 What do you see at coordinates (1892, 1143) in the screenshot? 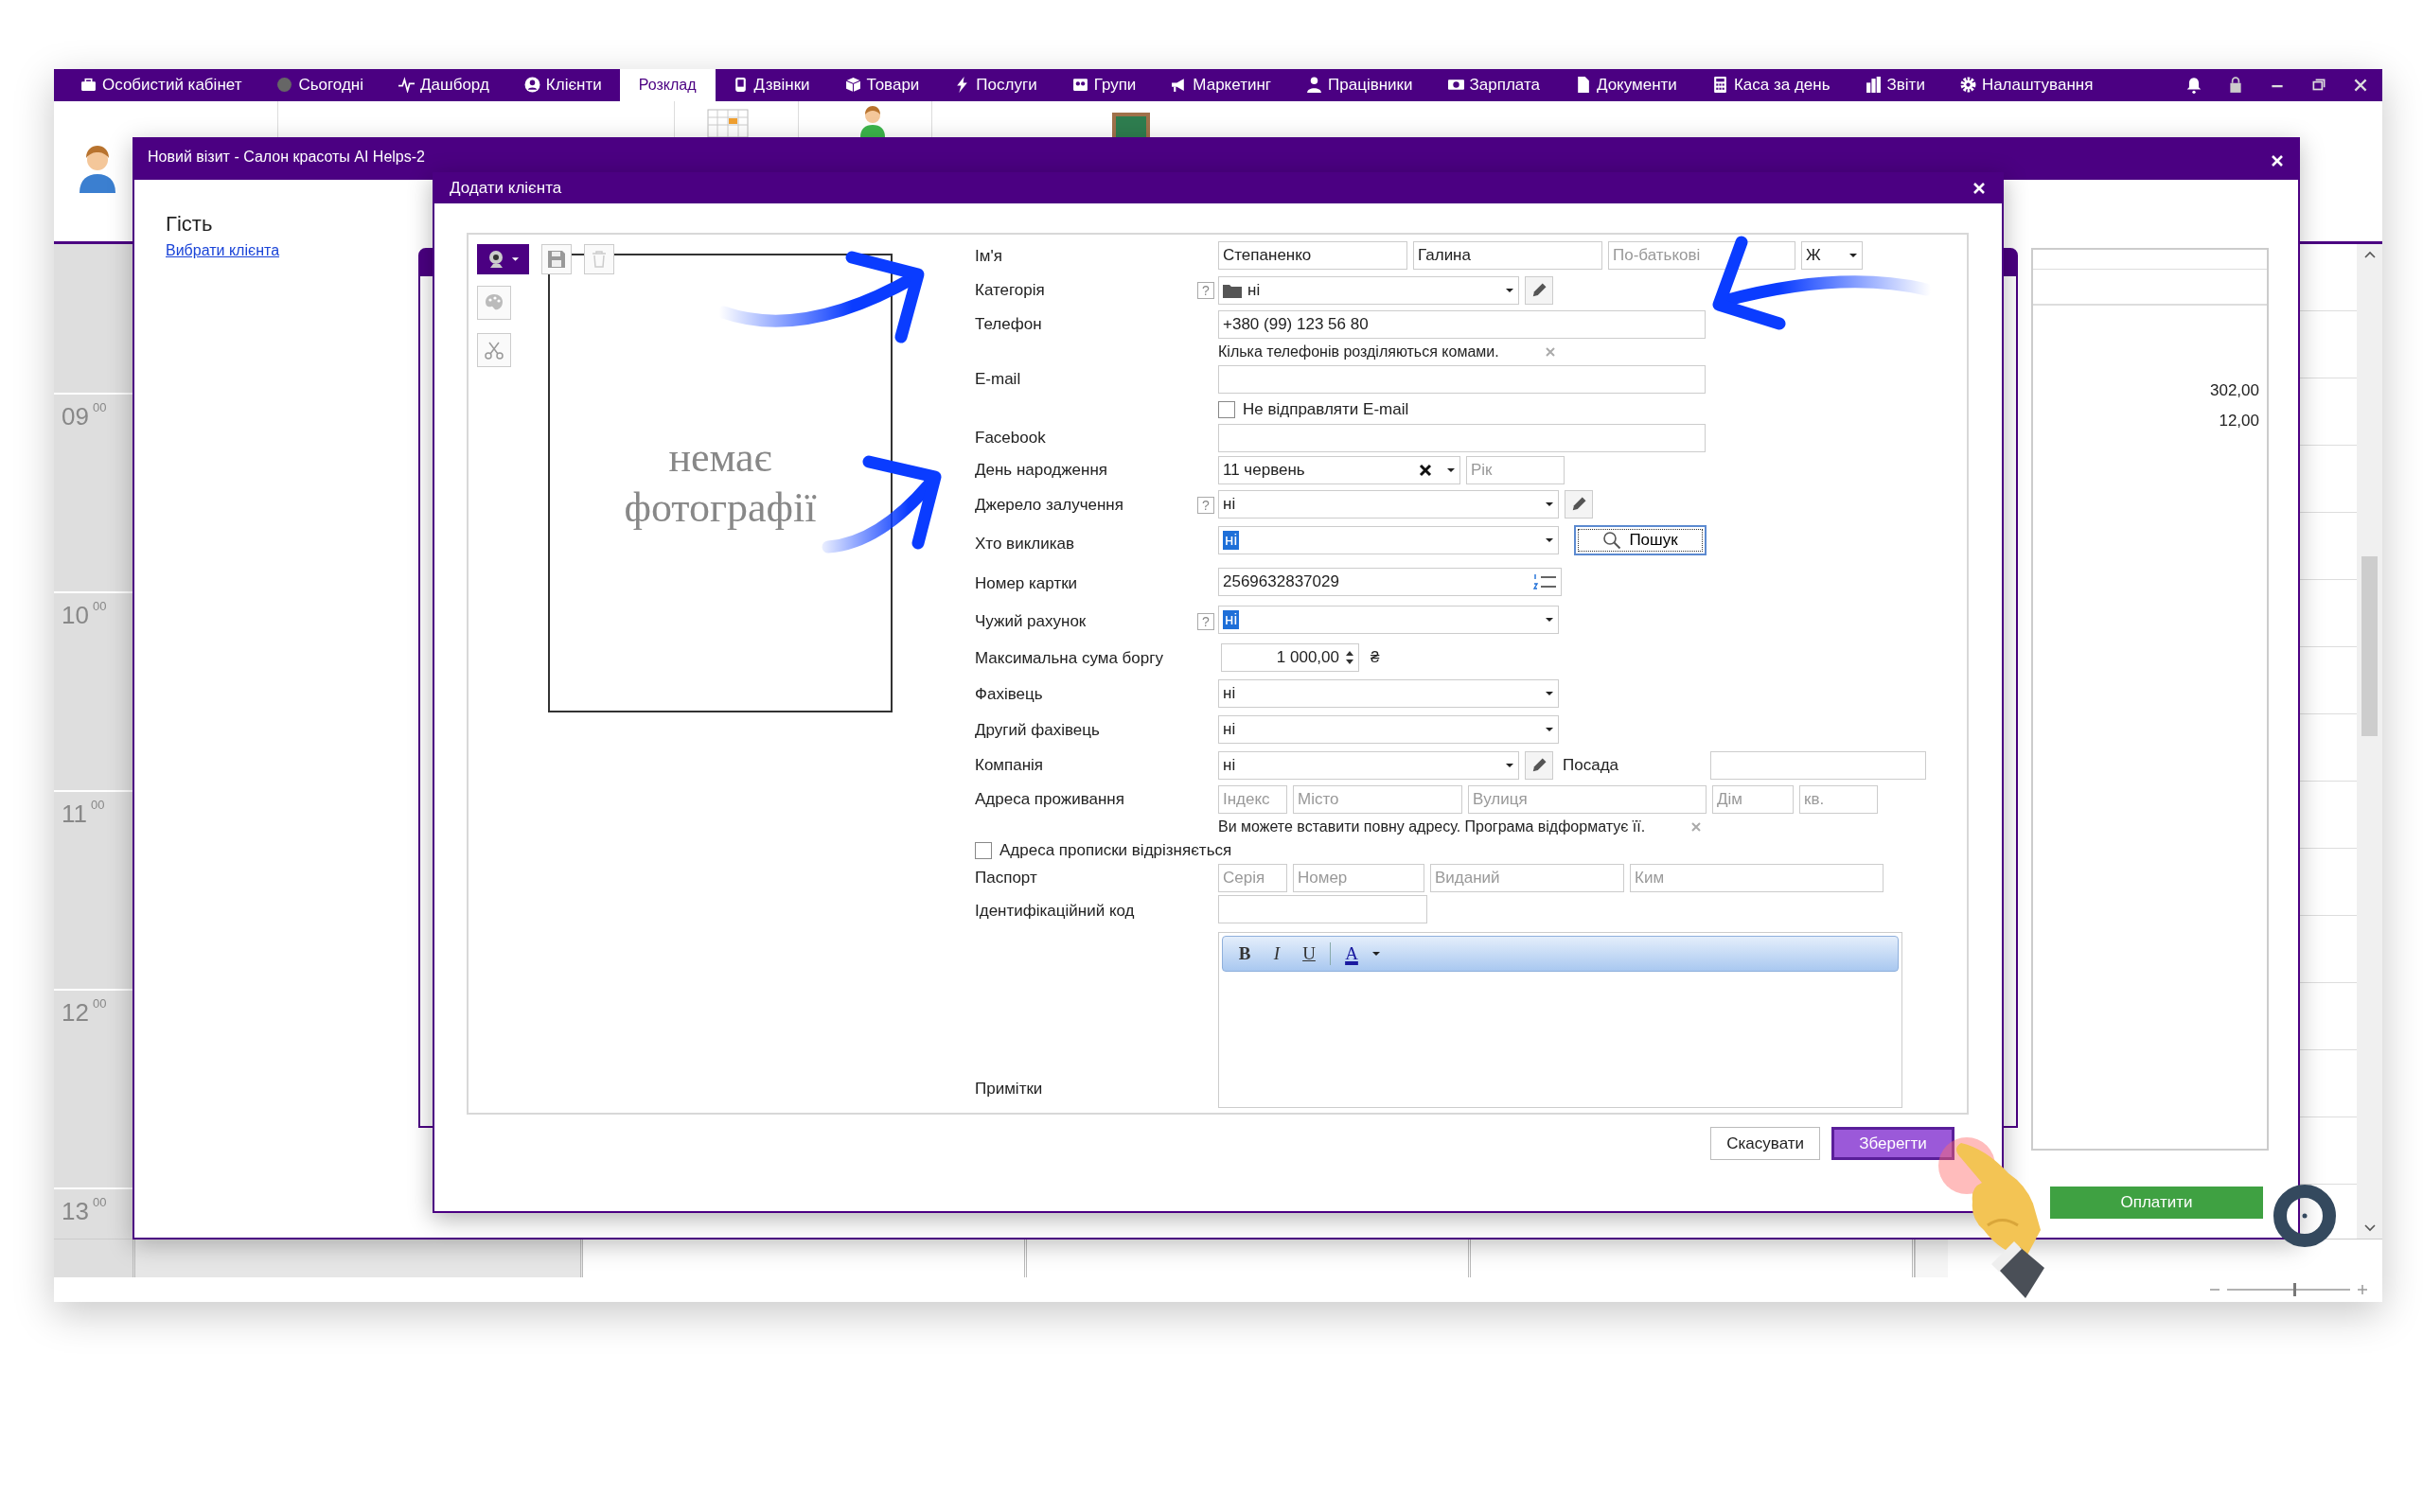
I see `save-button: Зберегти` at bounding box center [1892, 1143].